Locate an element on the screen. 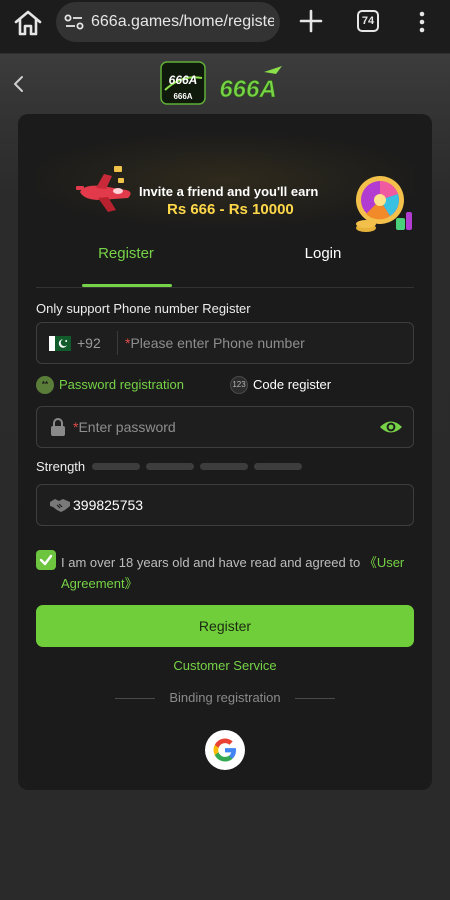 The height and width of the screenshot is (900, 450). plane-icon is located at coordinates (103, 189).